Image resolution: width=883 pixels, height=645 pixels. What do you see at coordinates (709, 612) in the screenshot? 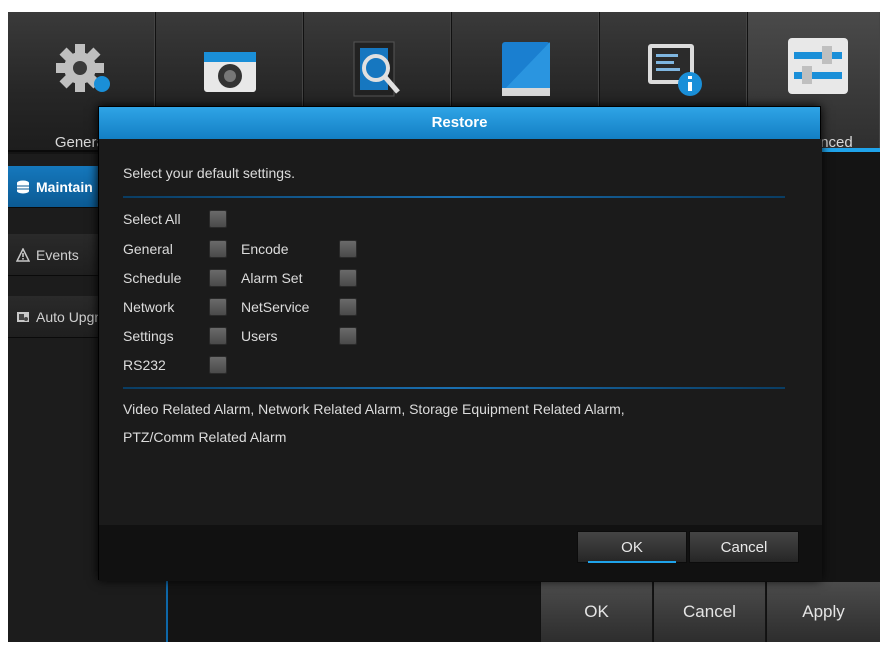
I see `cancel-button: Cancel` at bounding box center [709, 612].